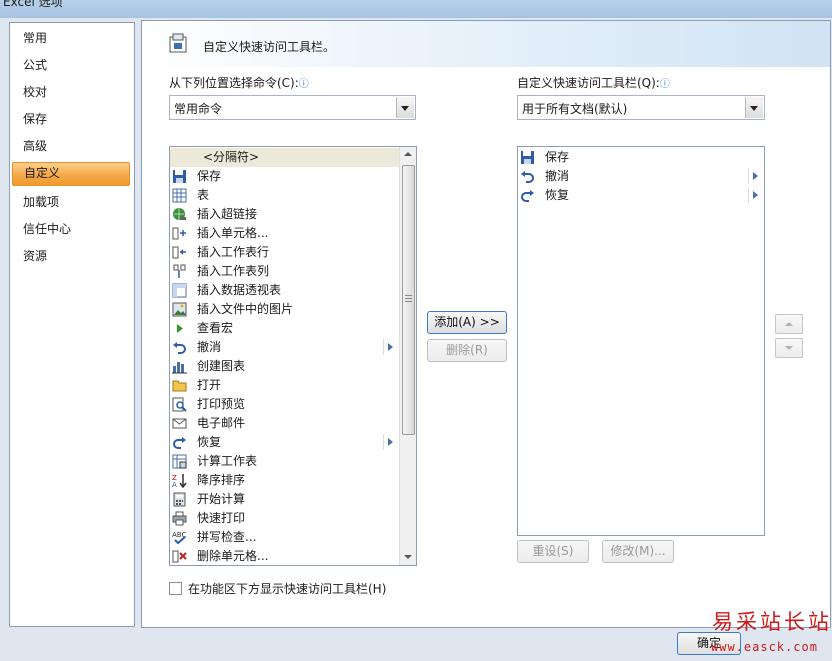 The width and height of the screenshot is (832, 661). Describe the element at coordinates (71, 119) in the screenshot. I see `sidebar-item-save: 保存` at that location.